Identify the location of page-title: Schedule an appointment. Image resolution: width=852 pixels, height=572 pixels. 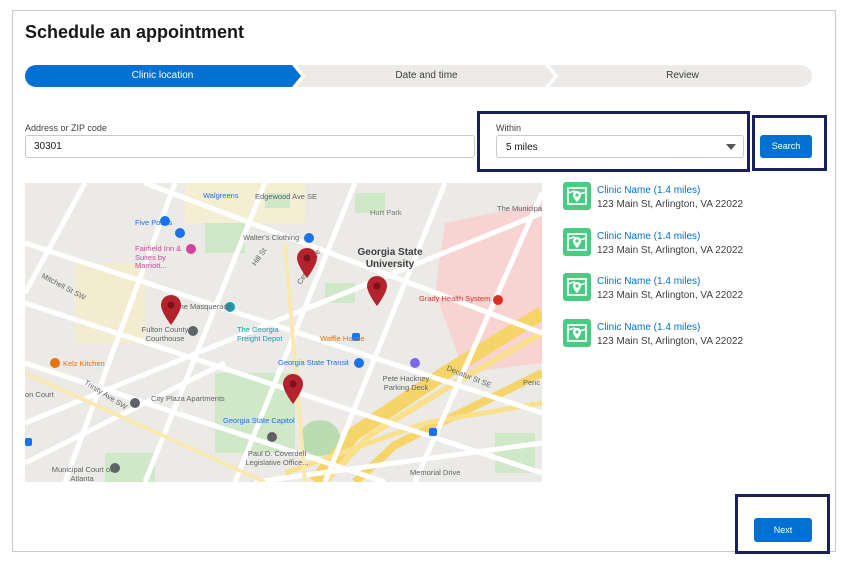
(135, 32).